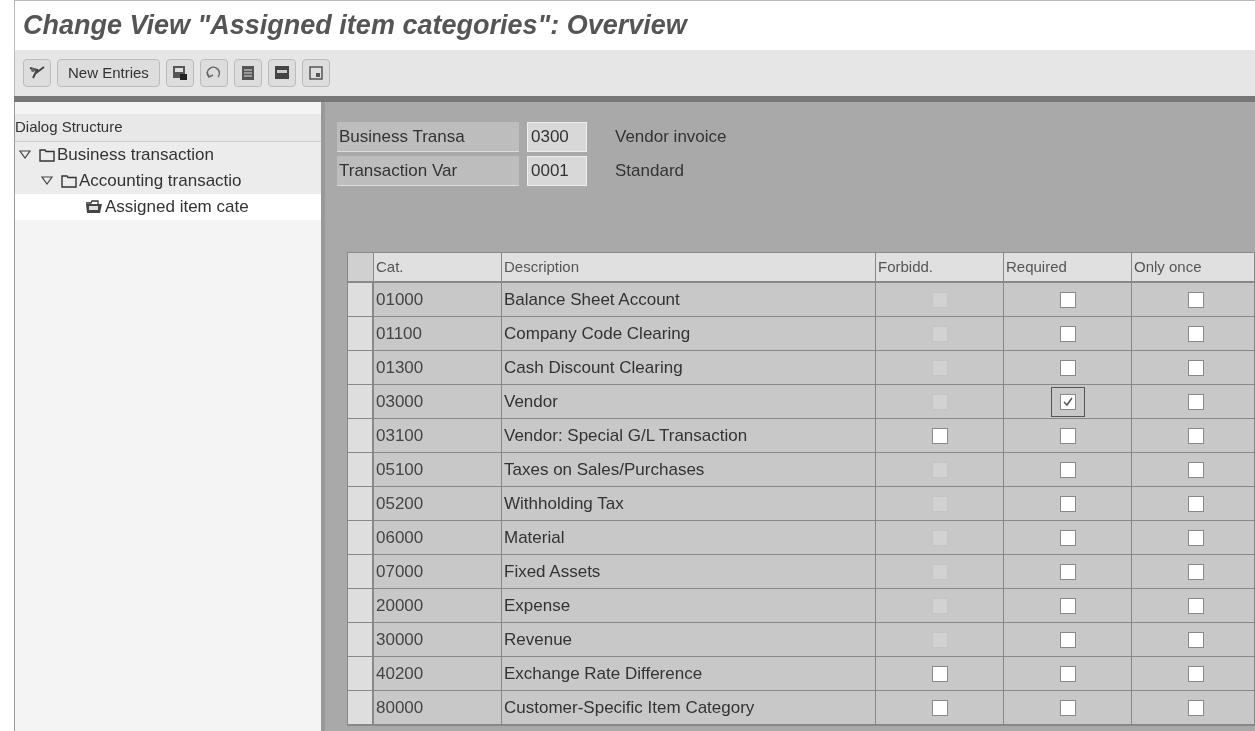 Image resolution: width=1255 pixels, height=731 pixels. Describe the element at coordinates (689, 571) in the screenshot. I see `table-cell: Fixed Assets` at that location.